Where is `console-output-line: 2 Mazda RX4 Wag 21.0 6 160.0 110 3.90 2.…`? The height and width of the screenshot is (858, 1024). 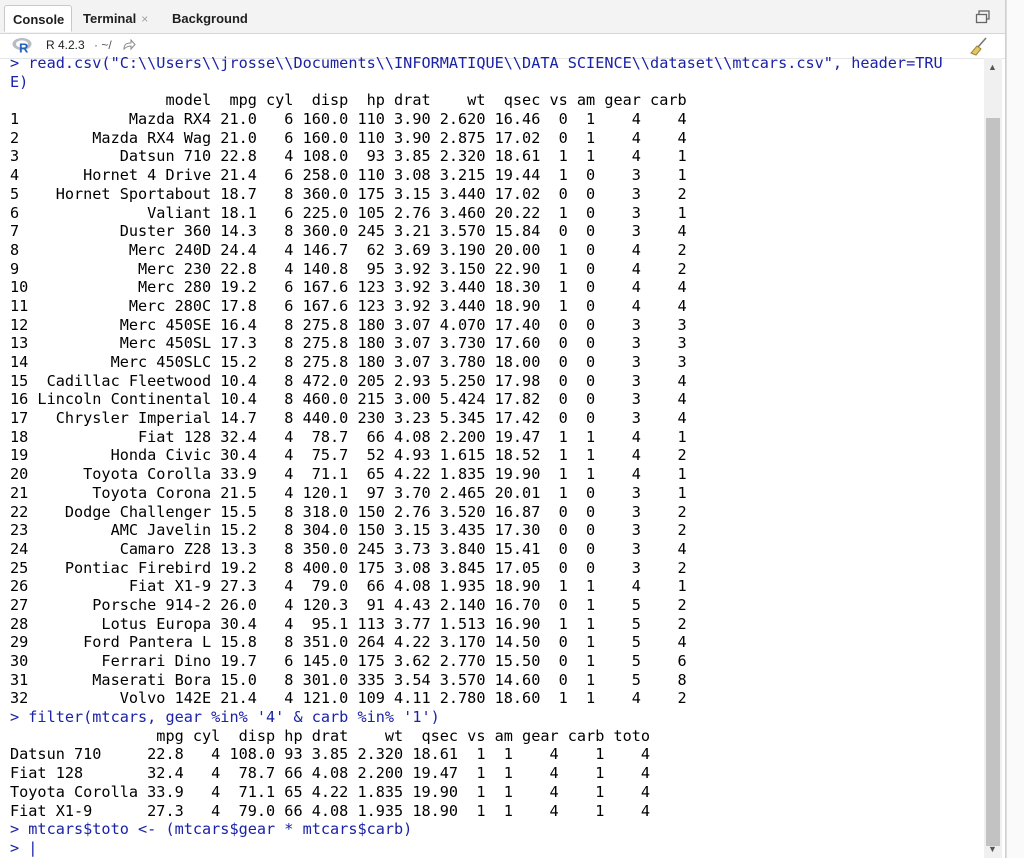 console-output-line: 2 Mazda RX4 Wag 21.0 6 160.0 110 3.90 2.… is located at coordinates (348, 137).